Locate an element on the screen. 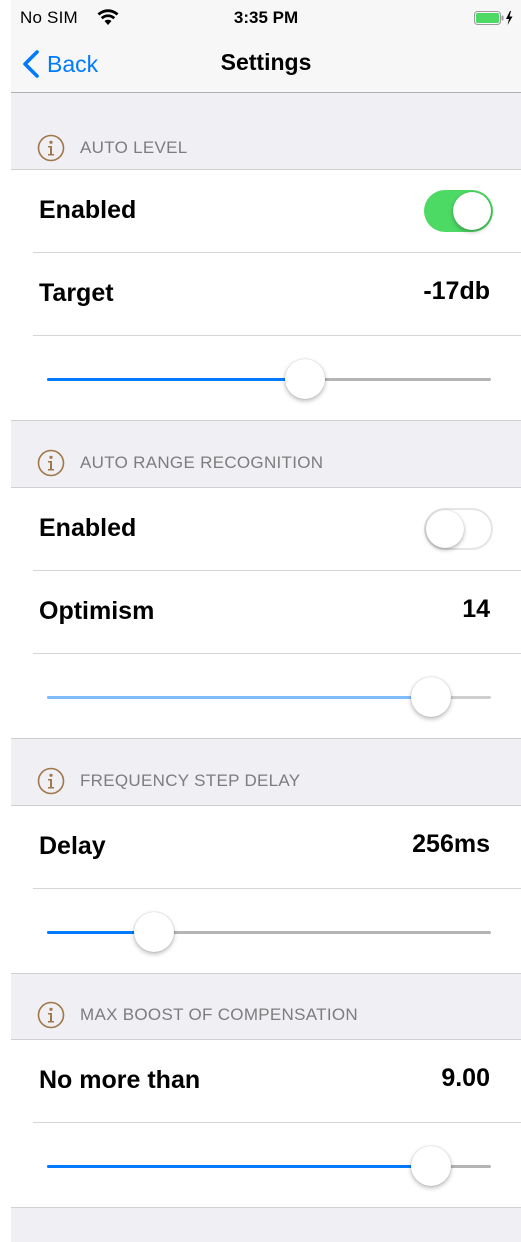  no-more-than-label: No more than is located at coordinates (120, 1080).